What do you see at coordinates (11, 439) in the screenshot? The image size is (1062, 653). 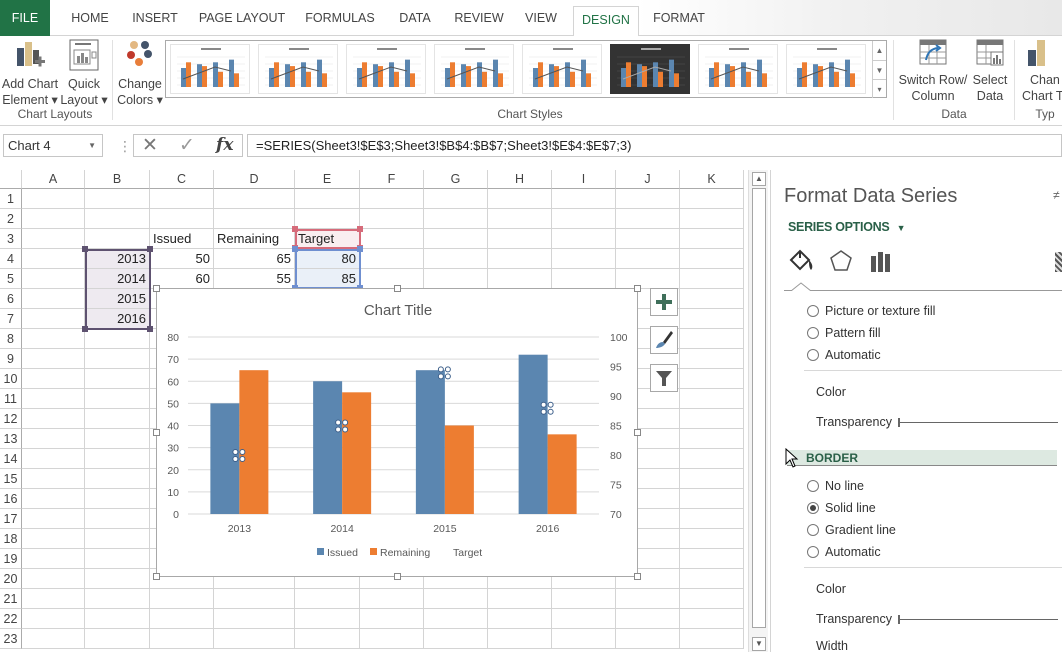 I see `row-header-13: 13` at bounding box center [11, 439].